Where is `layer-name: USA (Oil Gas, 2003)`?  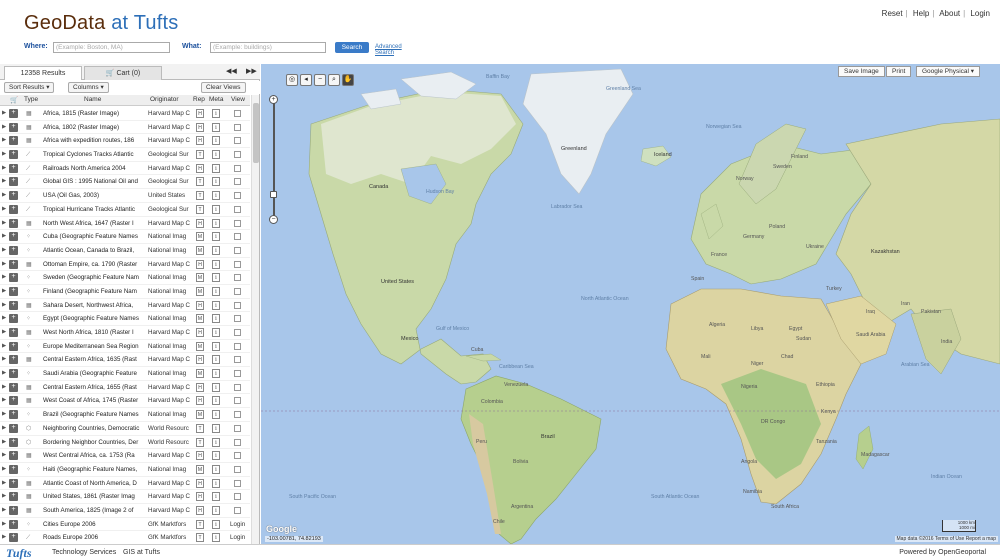
layer-name: USA (Oil Gas, 2003) is located at coordinates (93, 195).